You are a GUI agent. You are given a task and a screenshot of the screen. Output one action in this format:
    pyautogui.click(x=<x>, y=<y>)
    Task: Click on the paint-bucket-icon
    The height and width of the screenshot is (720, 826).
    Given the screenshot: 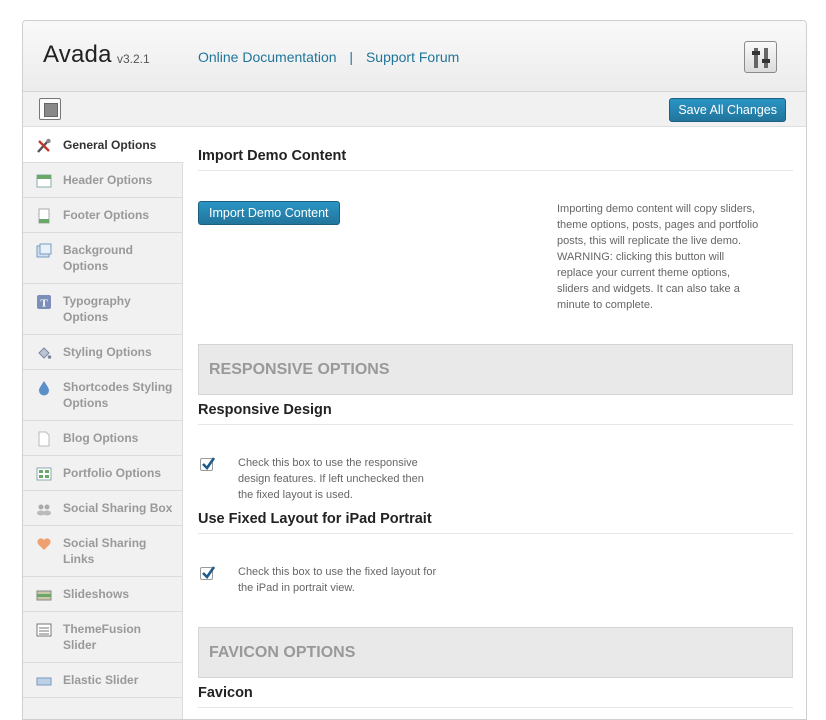 What is the action you would take?
    pyautogui.click(x=44, y=353)
    